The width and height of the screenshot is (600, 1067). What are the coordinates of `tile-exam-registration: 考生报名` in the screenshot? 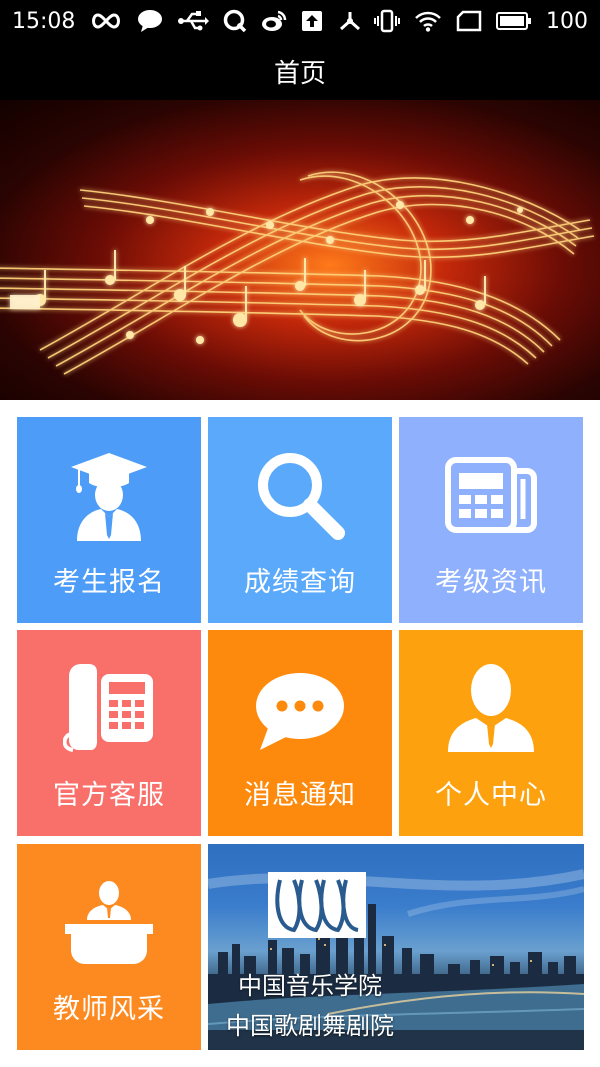 It's located at (109, 520).